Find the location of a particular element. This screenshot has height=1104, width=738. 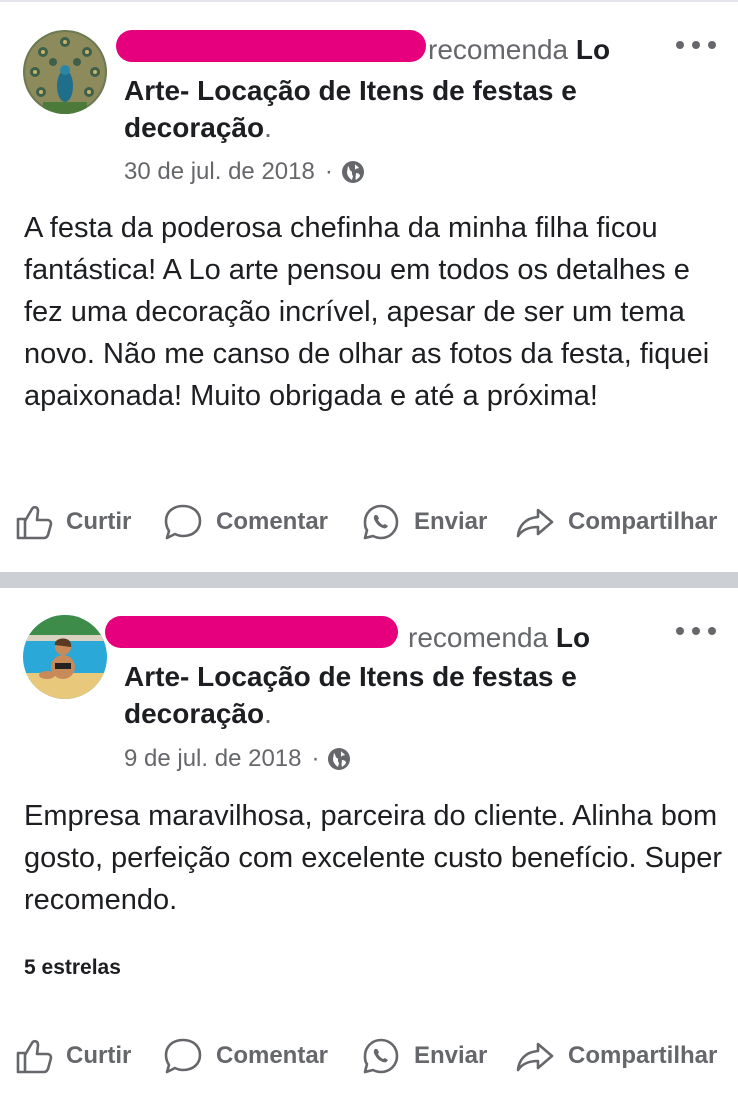

pool-avatar-icon is located at coordinates (65, 657).